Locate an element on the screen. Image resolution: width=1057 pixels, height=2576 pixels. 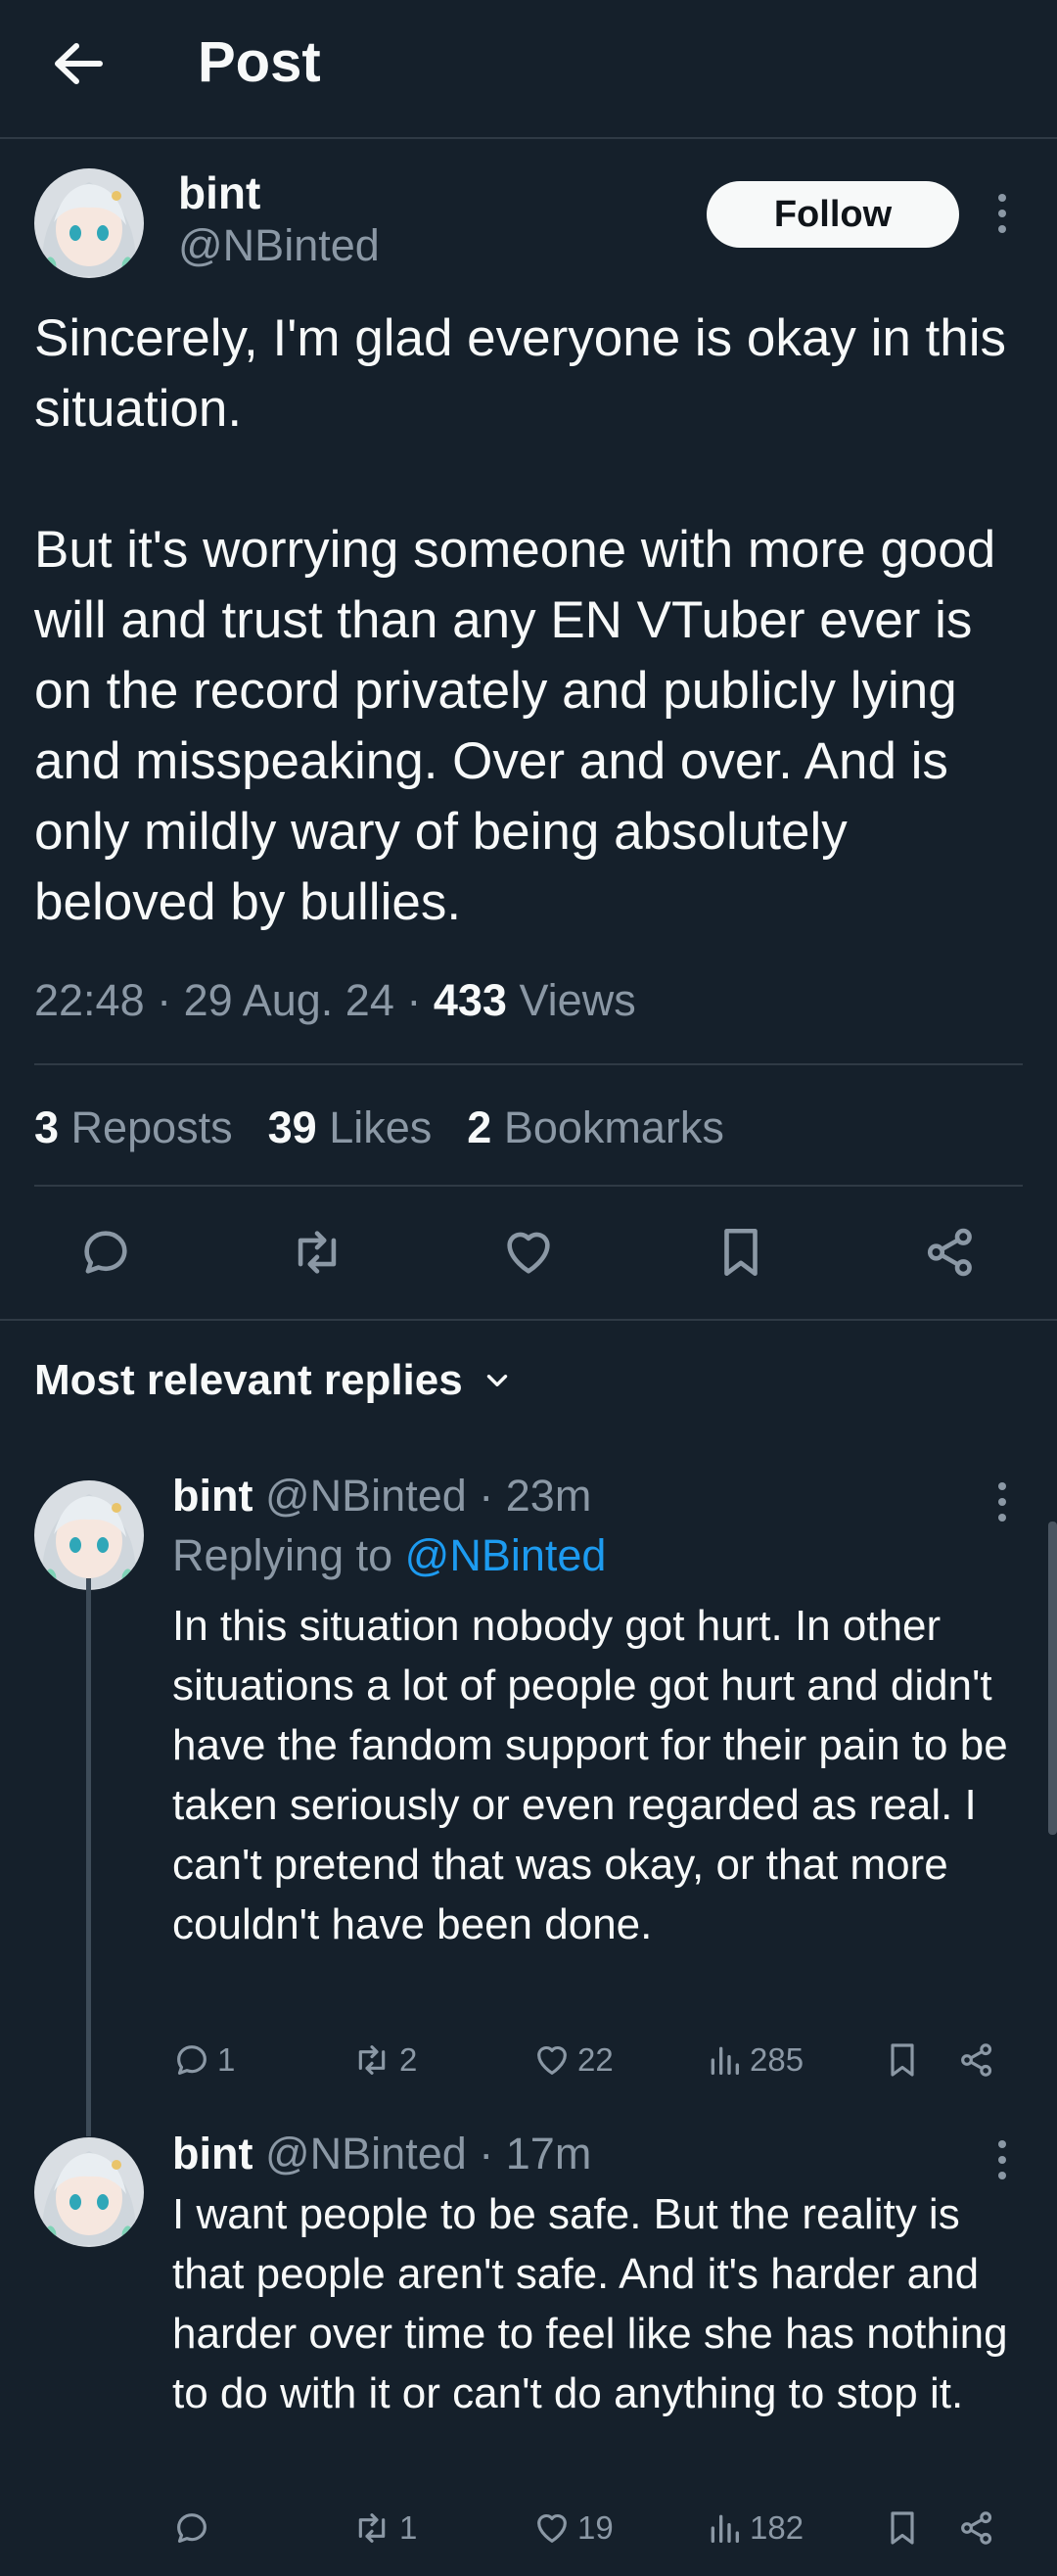
like-count: 22 is located at coordinates (595, 2059).